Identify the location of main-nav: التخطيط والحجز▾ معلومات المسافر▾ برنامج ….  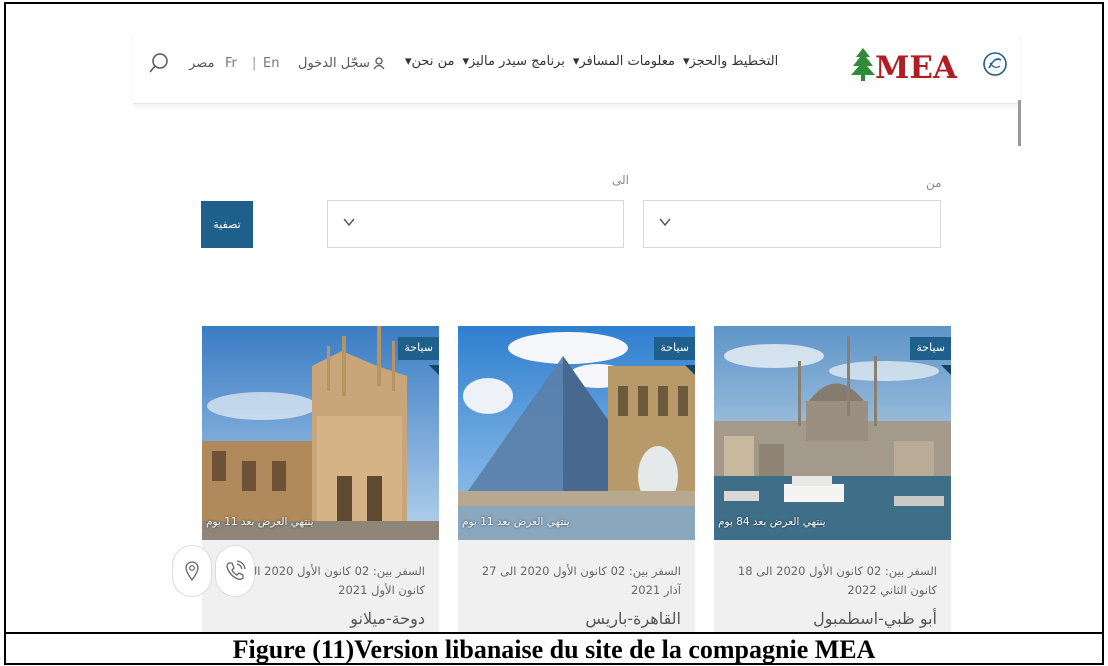
(591, 61).